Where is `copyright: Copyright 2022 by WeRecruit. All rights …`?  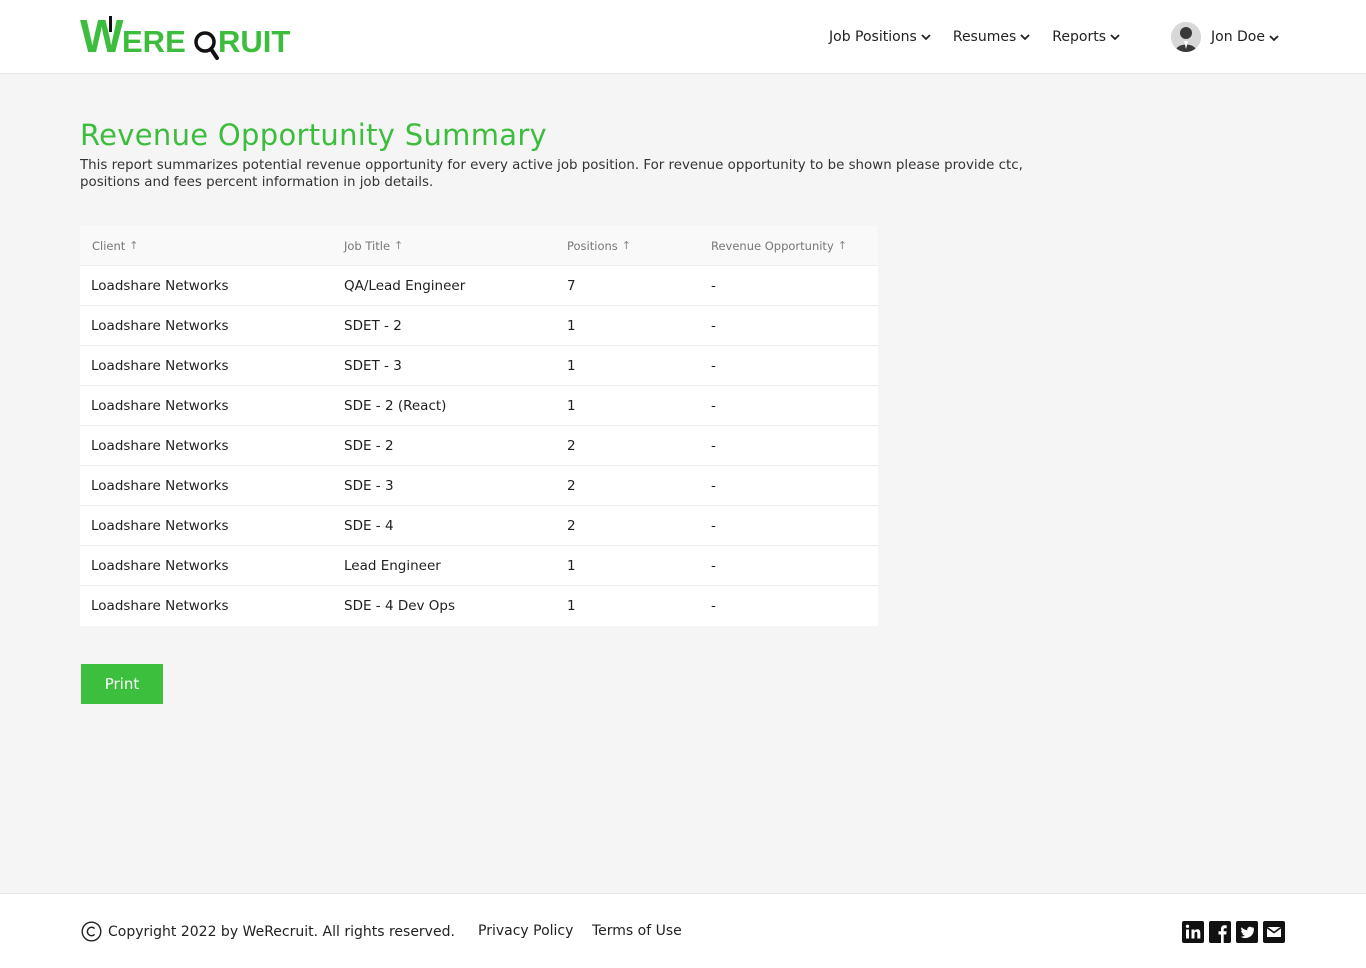
copyright: Copyright 2022 by WeRecruit. All rights … is located at coordinates (268, 931).